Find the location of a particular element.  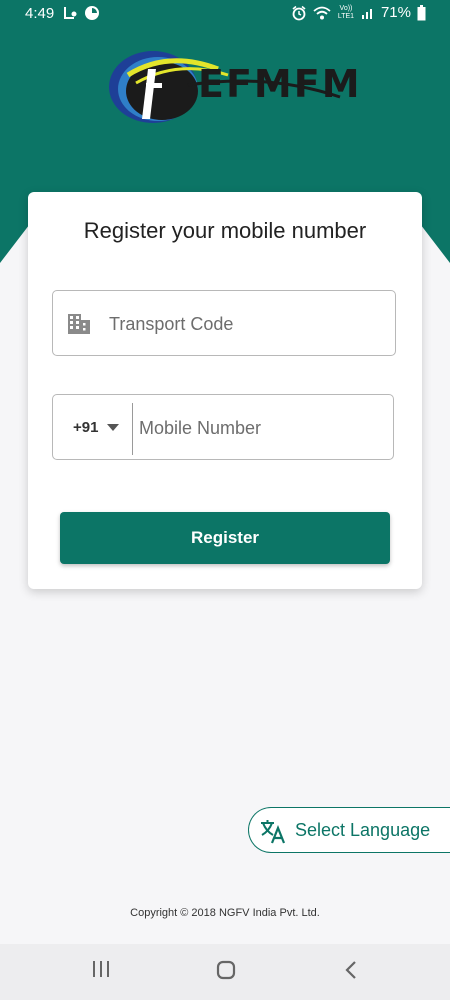

translate-icon is located at coordinates (273, 832).